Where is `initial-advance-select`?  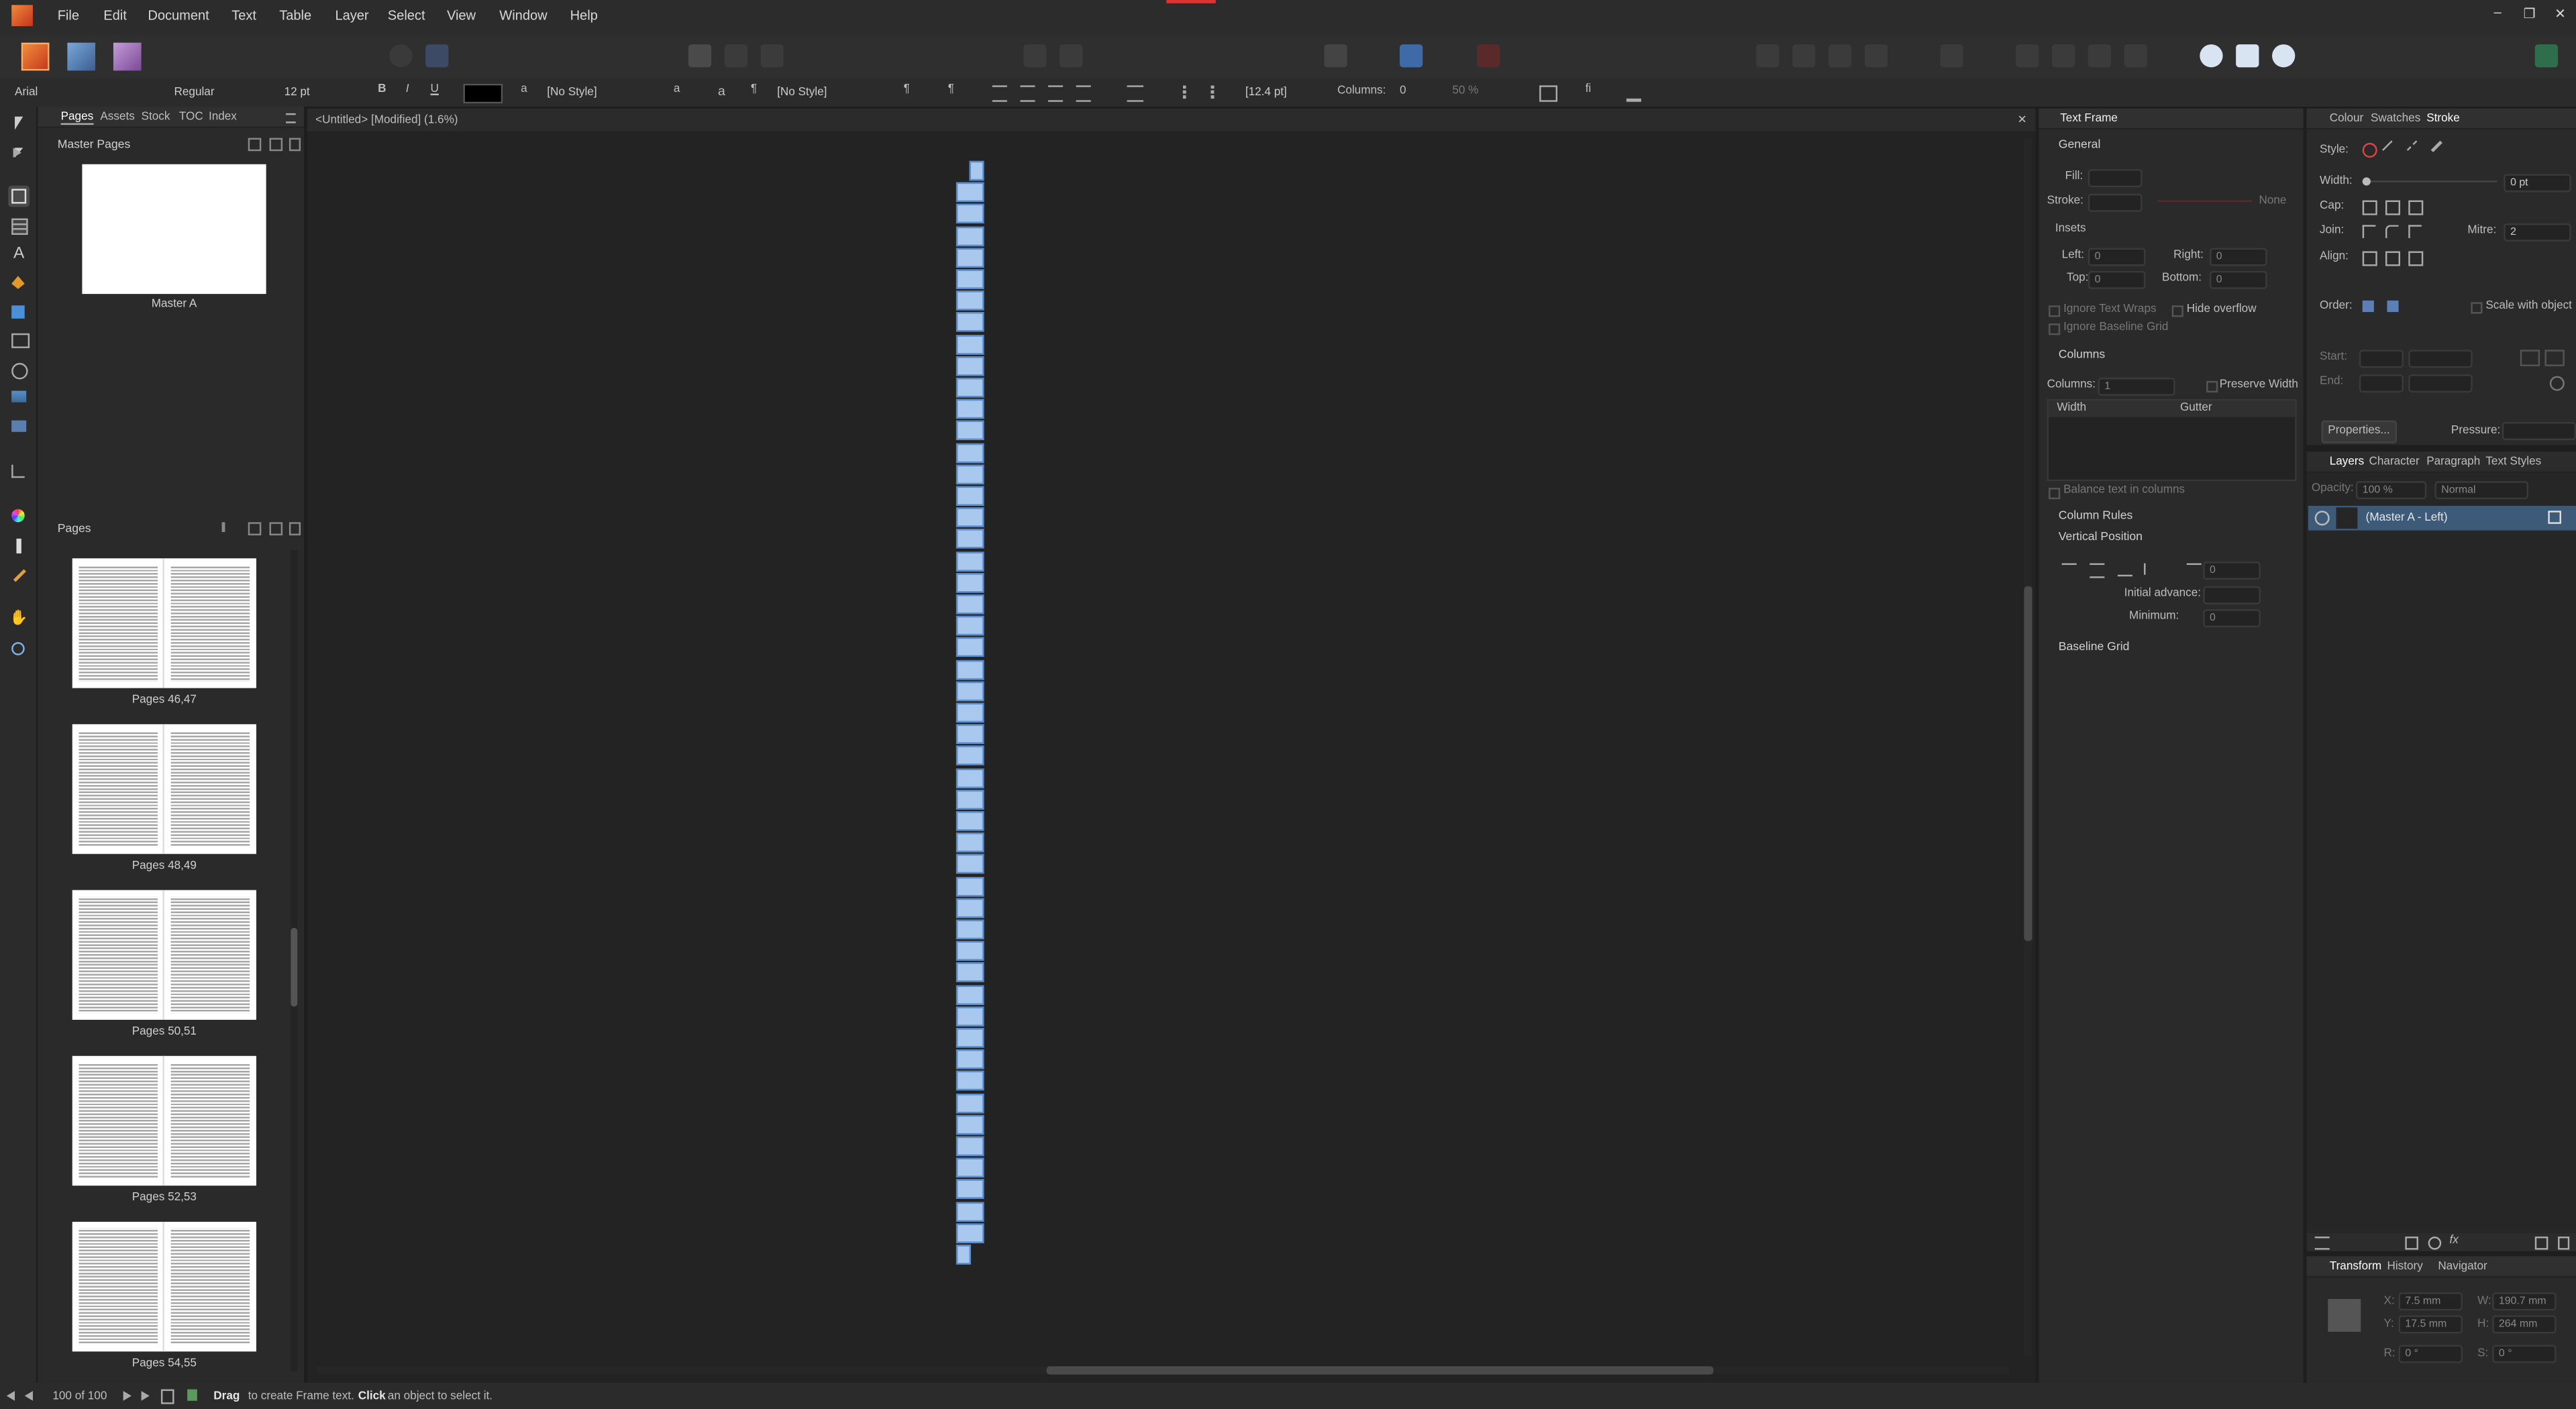 initial-advance-select is located at coordinates (2232, 595).